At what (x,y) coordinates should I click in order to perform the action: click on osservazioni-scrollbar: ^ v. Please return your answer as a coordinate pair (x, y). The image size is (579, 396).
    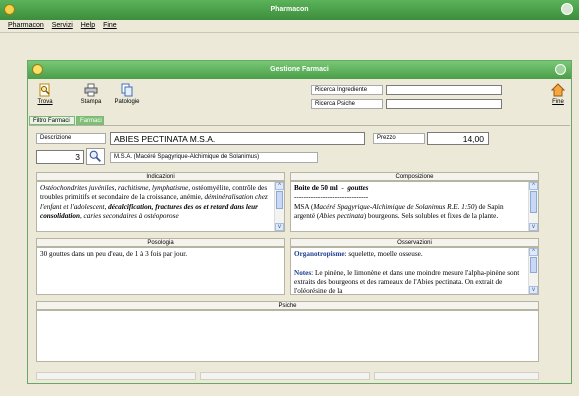
    Looking at the image, I should click on (533, 271).